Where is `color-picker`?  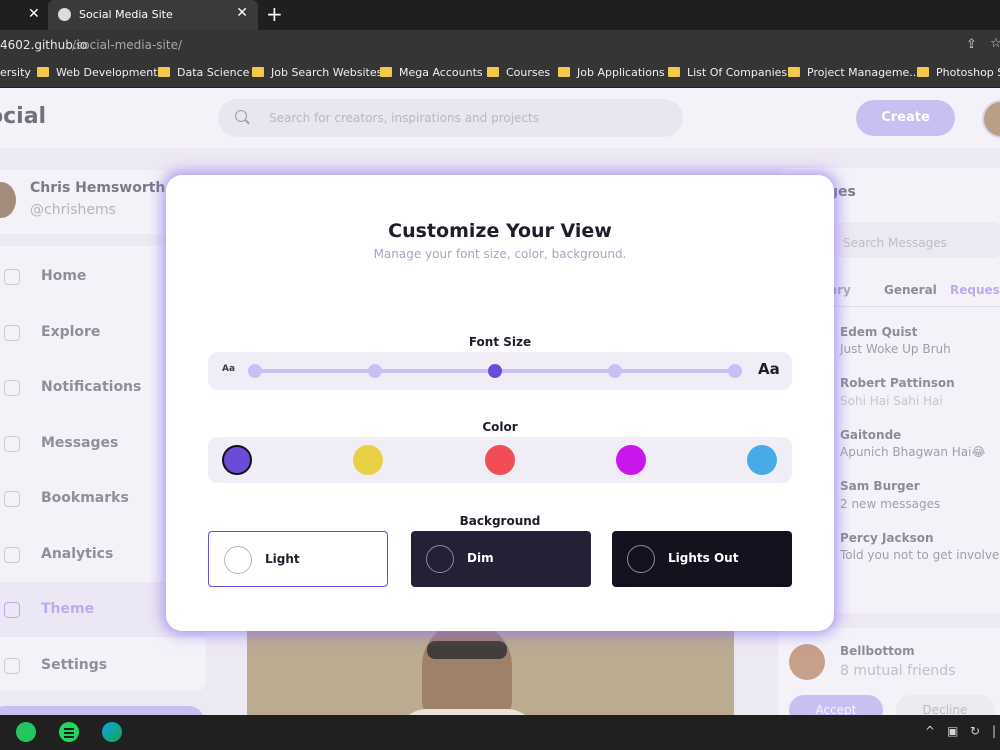 color-picker is located at coordinates (500, 460).